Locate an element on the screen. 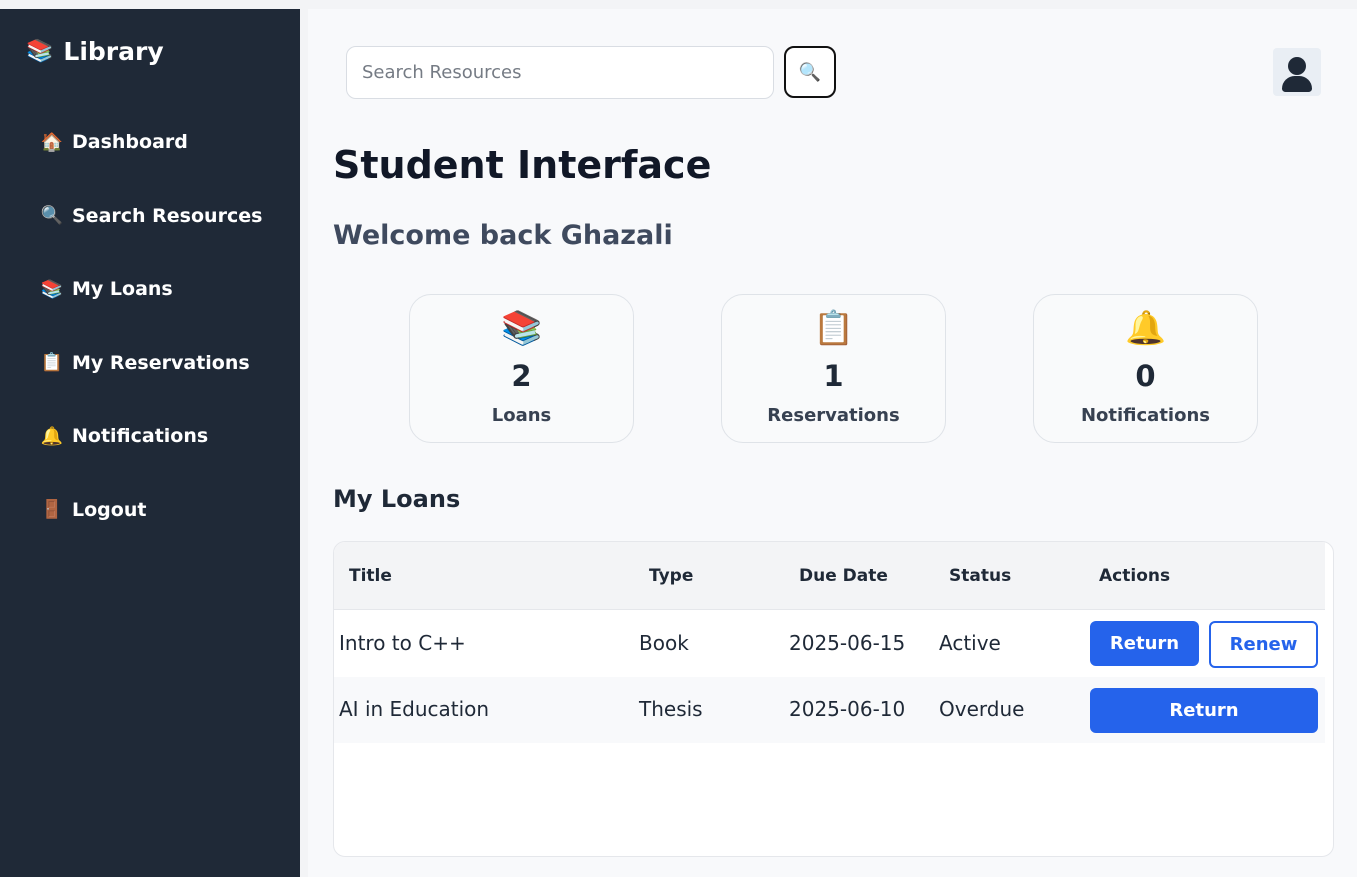 This screenshot has height=877, width=1357. brand: 📚 Library is located at coordinates (95, 51).